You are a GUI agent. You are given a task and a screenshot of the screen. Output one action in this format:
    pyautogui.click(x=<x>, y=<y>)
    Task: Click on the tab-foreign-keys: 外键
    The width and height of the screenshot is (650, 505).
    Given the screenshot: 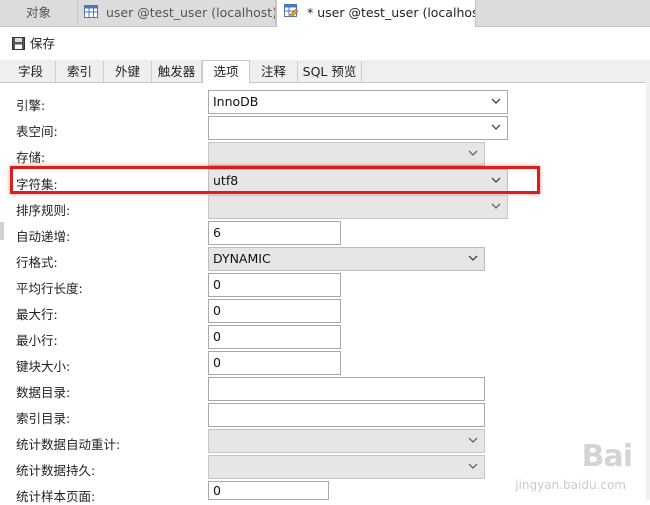 What is the action you would take?
    pyautogui.click(x=128, y=71)
    